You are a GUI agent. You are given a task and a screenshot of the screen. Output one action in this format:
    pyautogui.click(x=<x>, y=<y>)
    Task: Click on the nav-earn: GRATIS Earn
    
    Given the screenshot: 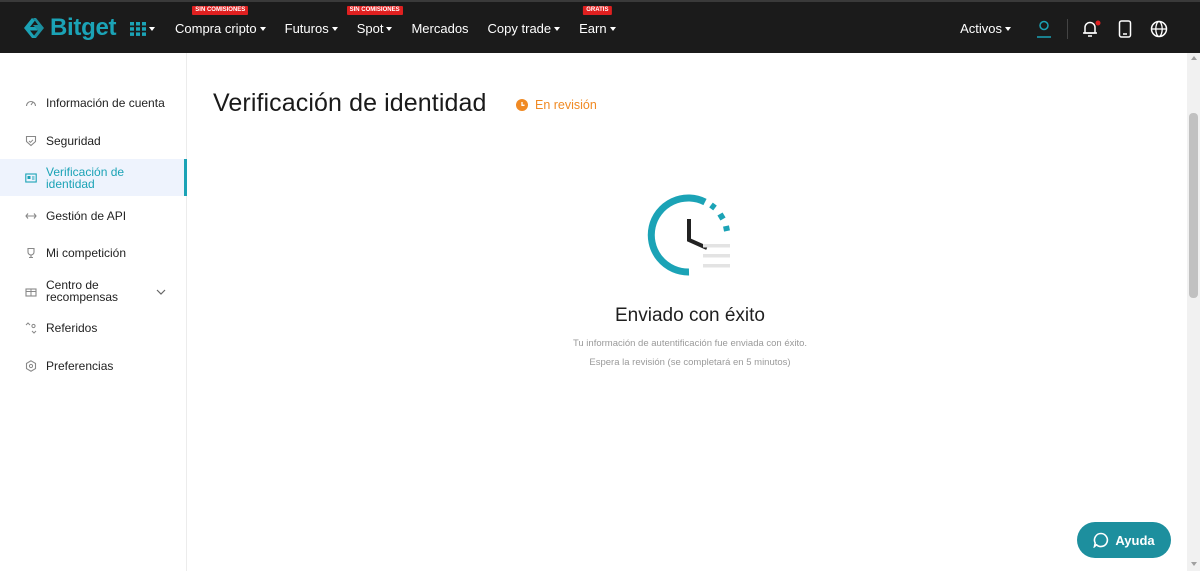 What is the action you would take?
    pyautogui.click(x=597, y=21)
    